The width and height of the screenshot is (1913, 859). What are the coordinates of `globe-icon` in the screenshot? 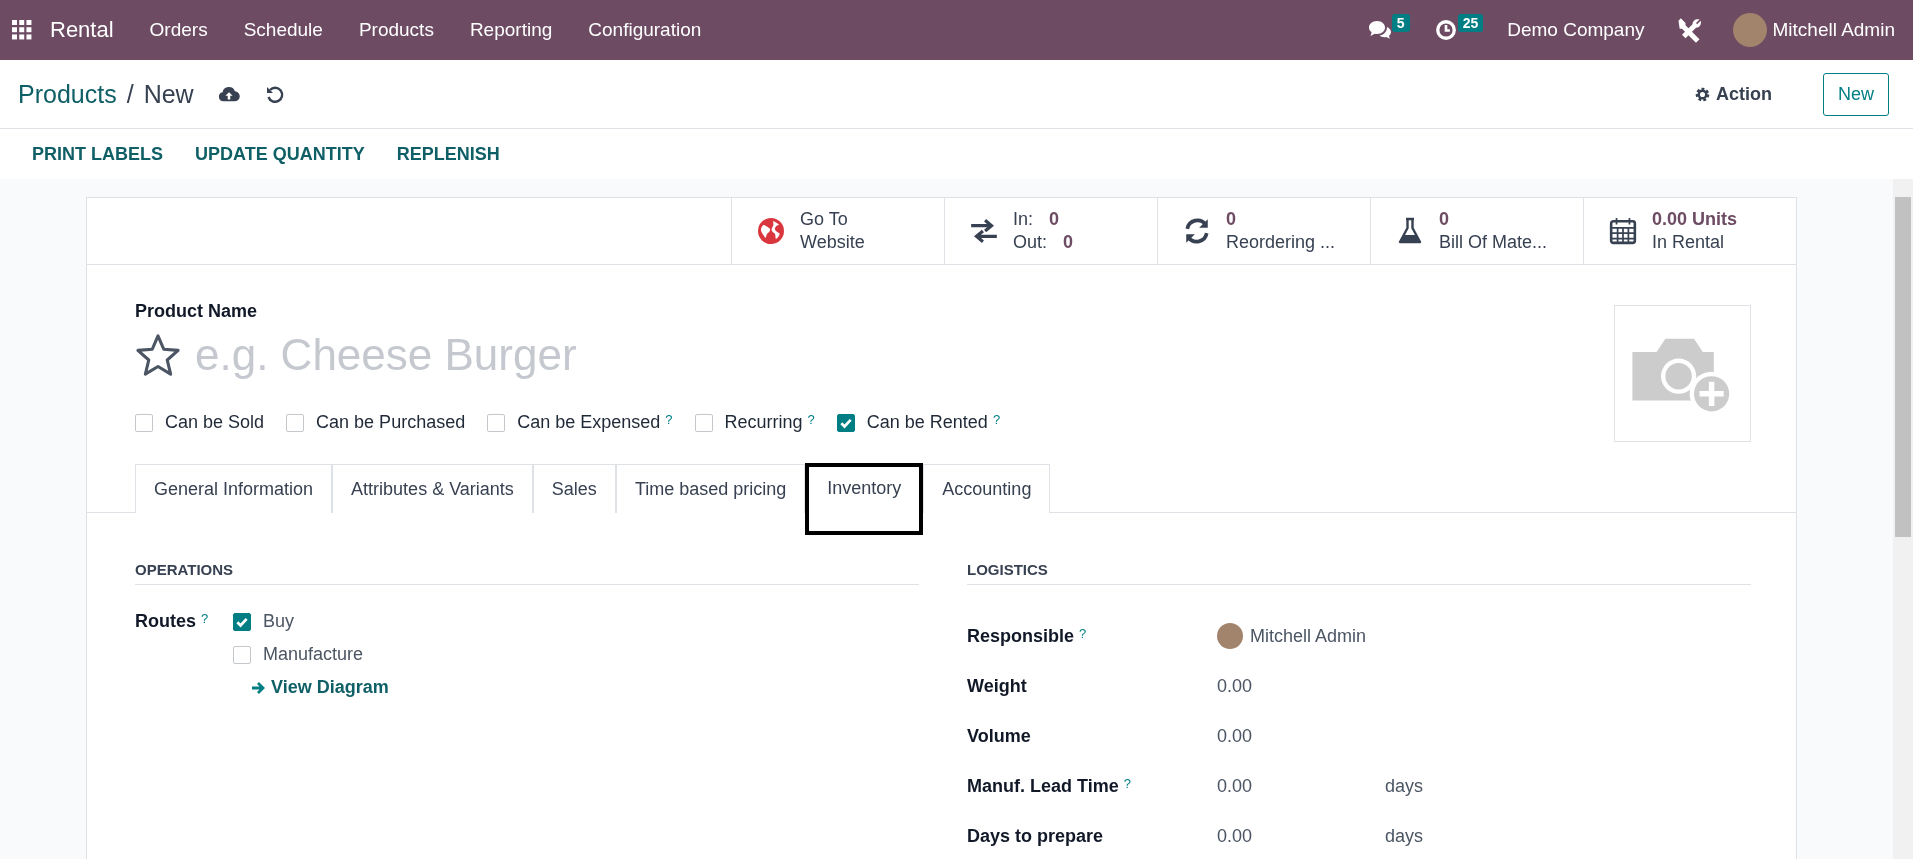 It's located at (771, 231).